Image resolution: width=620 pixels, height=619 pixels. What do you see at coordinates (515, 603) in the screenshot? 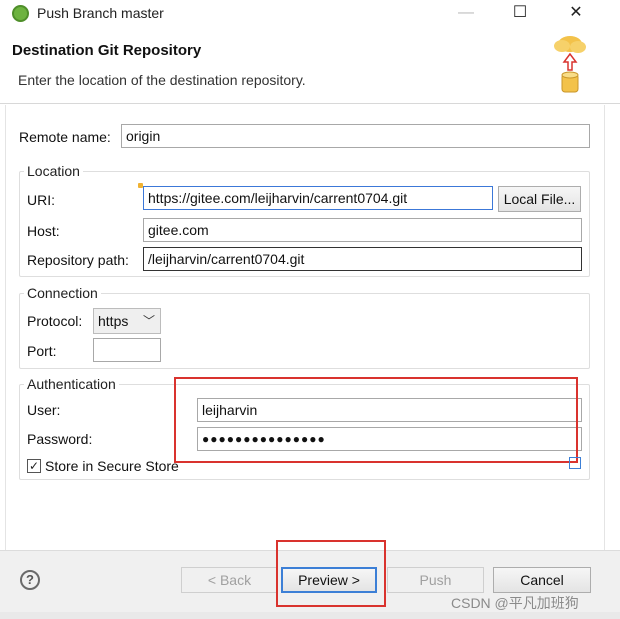
I see `watermark: CSDN @平凡加班狗` at bounding box center [515, 603].